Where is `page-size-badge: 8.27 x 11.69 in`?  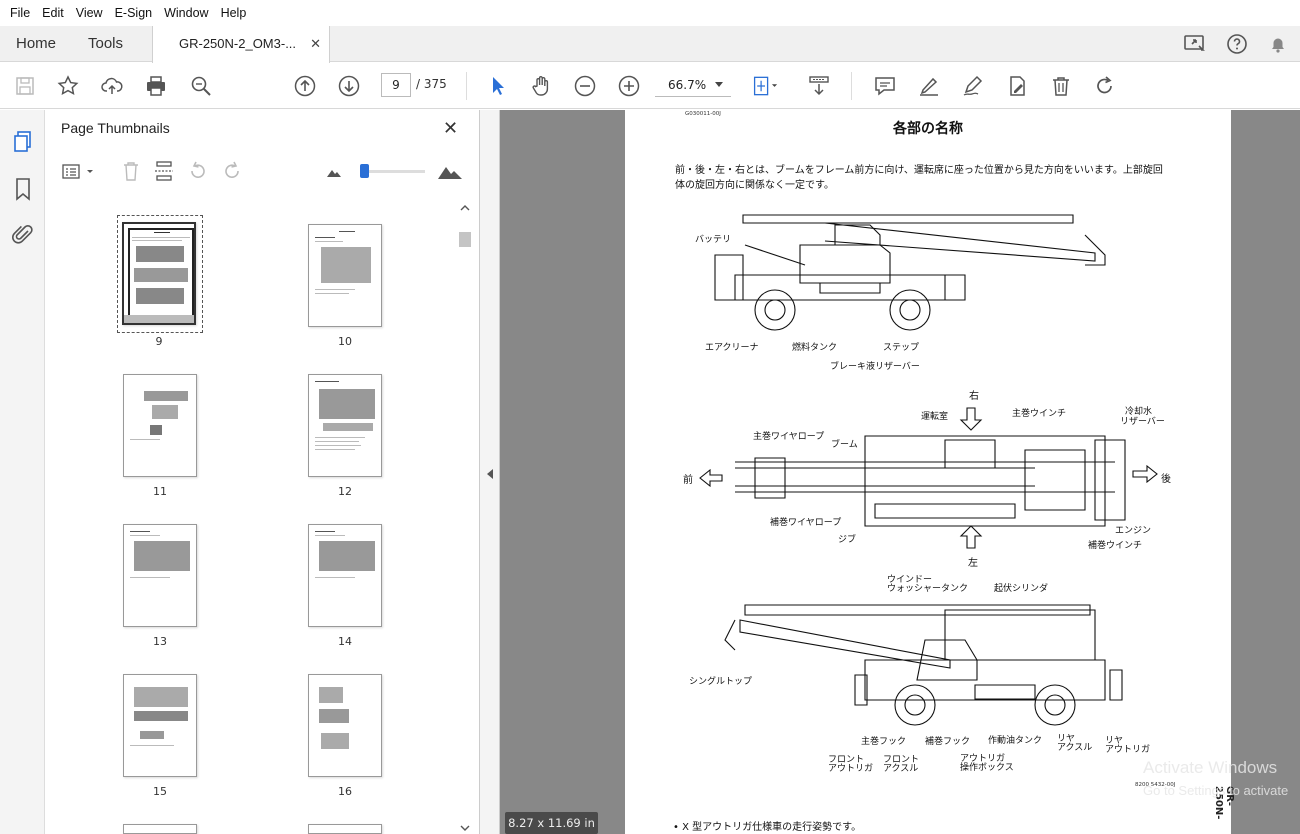
page-size-badge: 8.27 x 11.69 in is located at coordinates (551, 823).